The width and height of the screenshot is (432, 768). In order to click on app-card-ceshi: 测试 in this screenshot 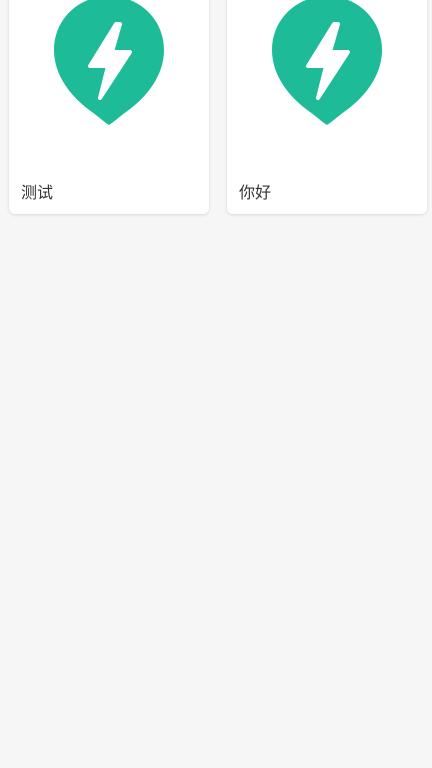, I will do `click(109, 107)`.